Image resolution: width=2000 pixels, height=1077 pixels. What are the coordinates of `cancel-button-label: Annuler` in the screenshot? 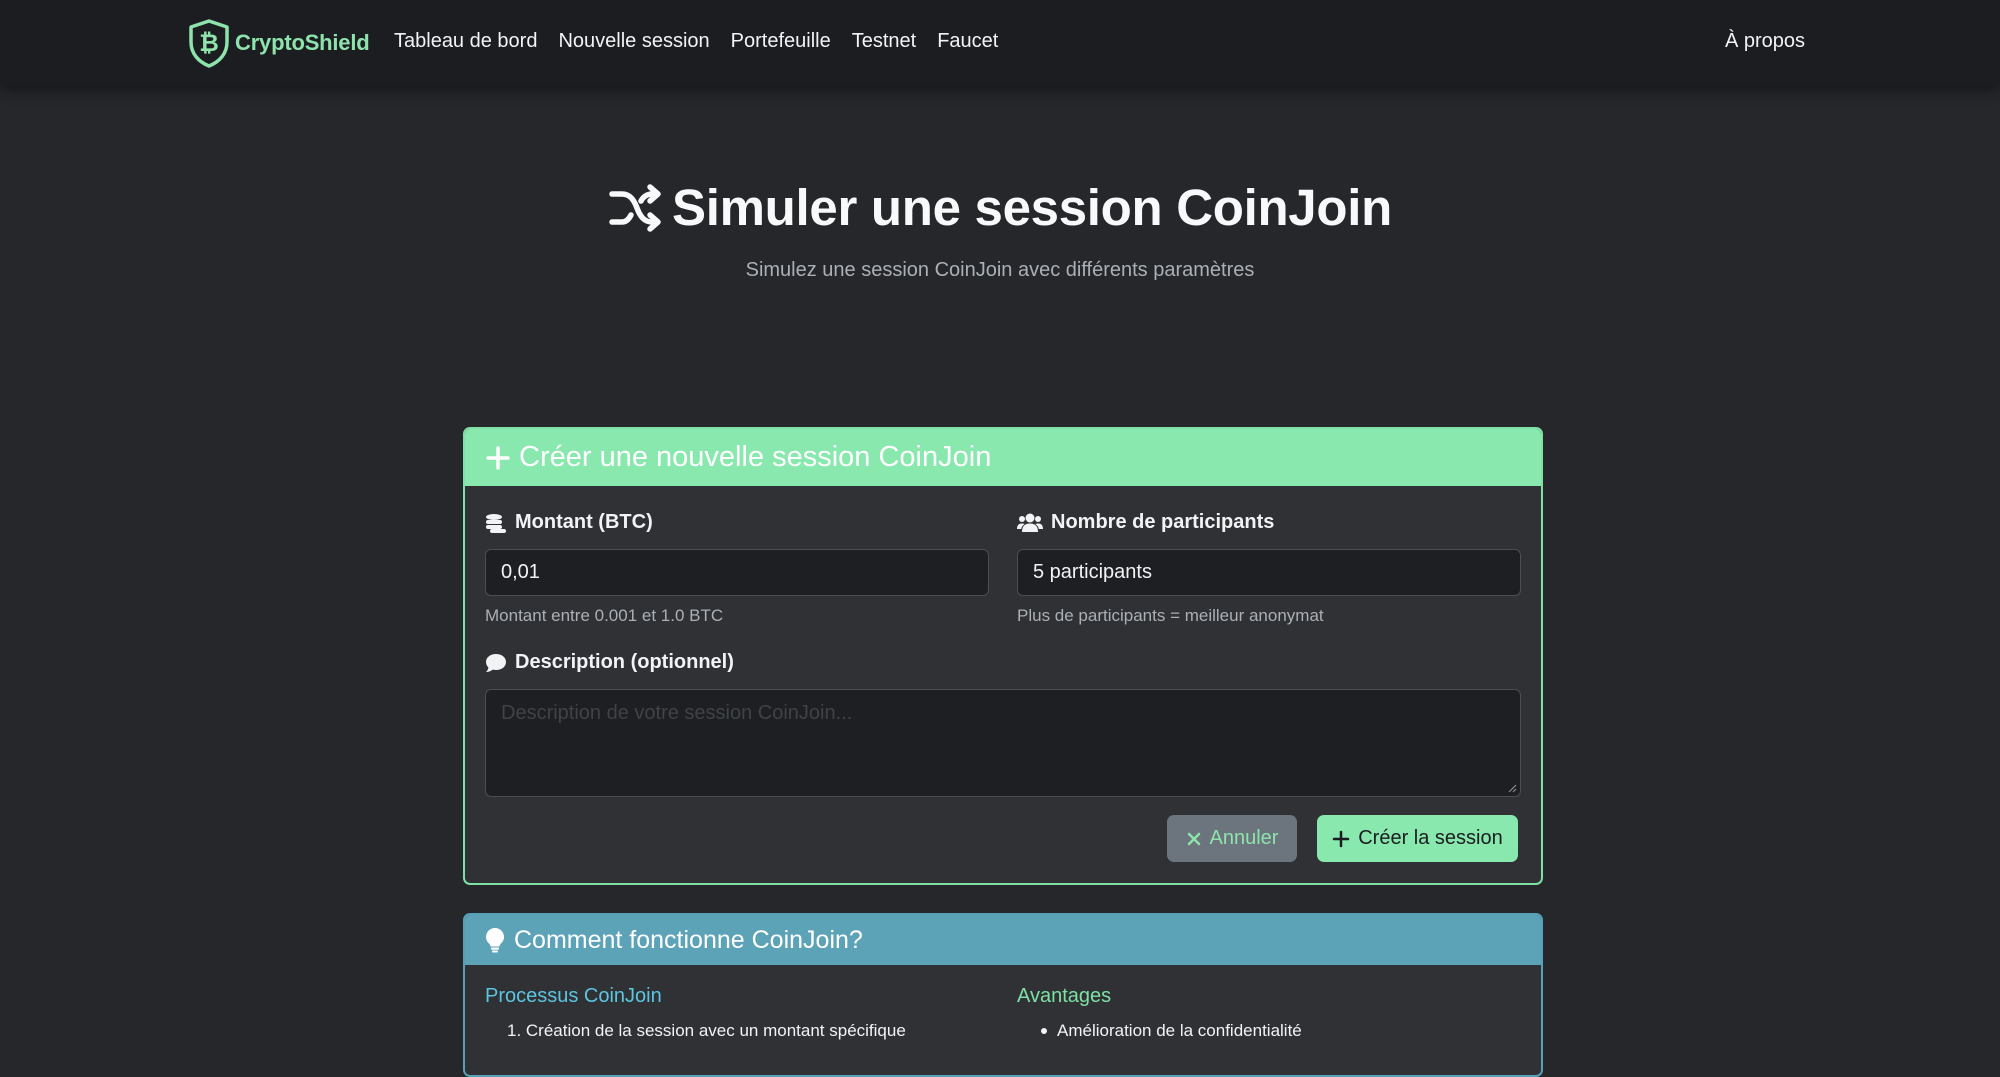 It's located at (1244, 838).